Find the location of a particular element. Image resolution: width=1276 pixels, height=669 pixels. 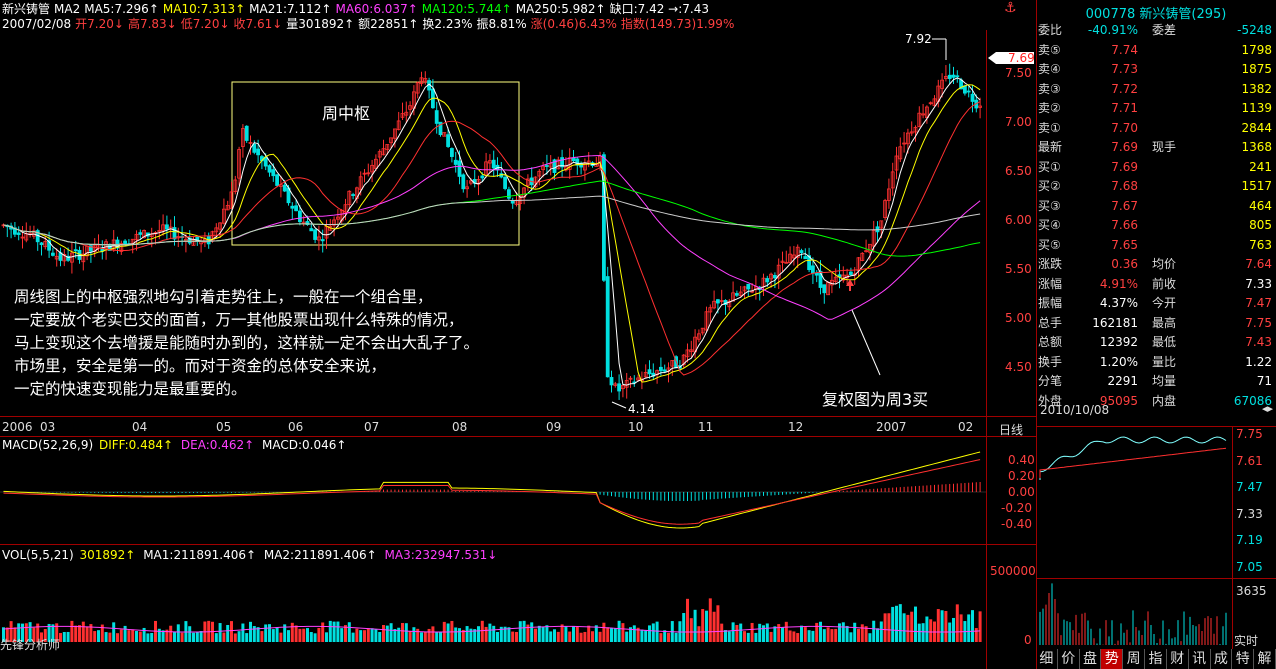

header-ohlc-item: 高7.83↓ is located at coordinates (152, 24).